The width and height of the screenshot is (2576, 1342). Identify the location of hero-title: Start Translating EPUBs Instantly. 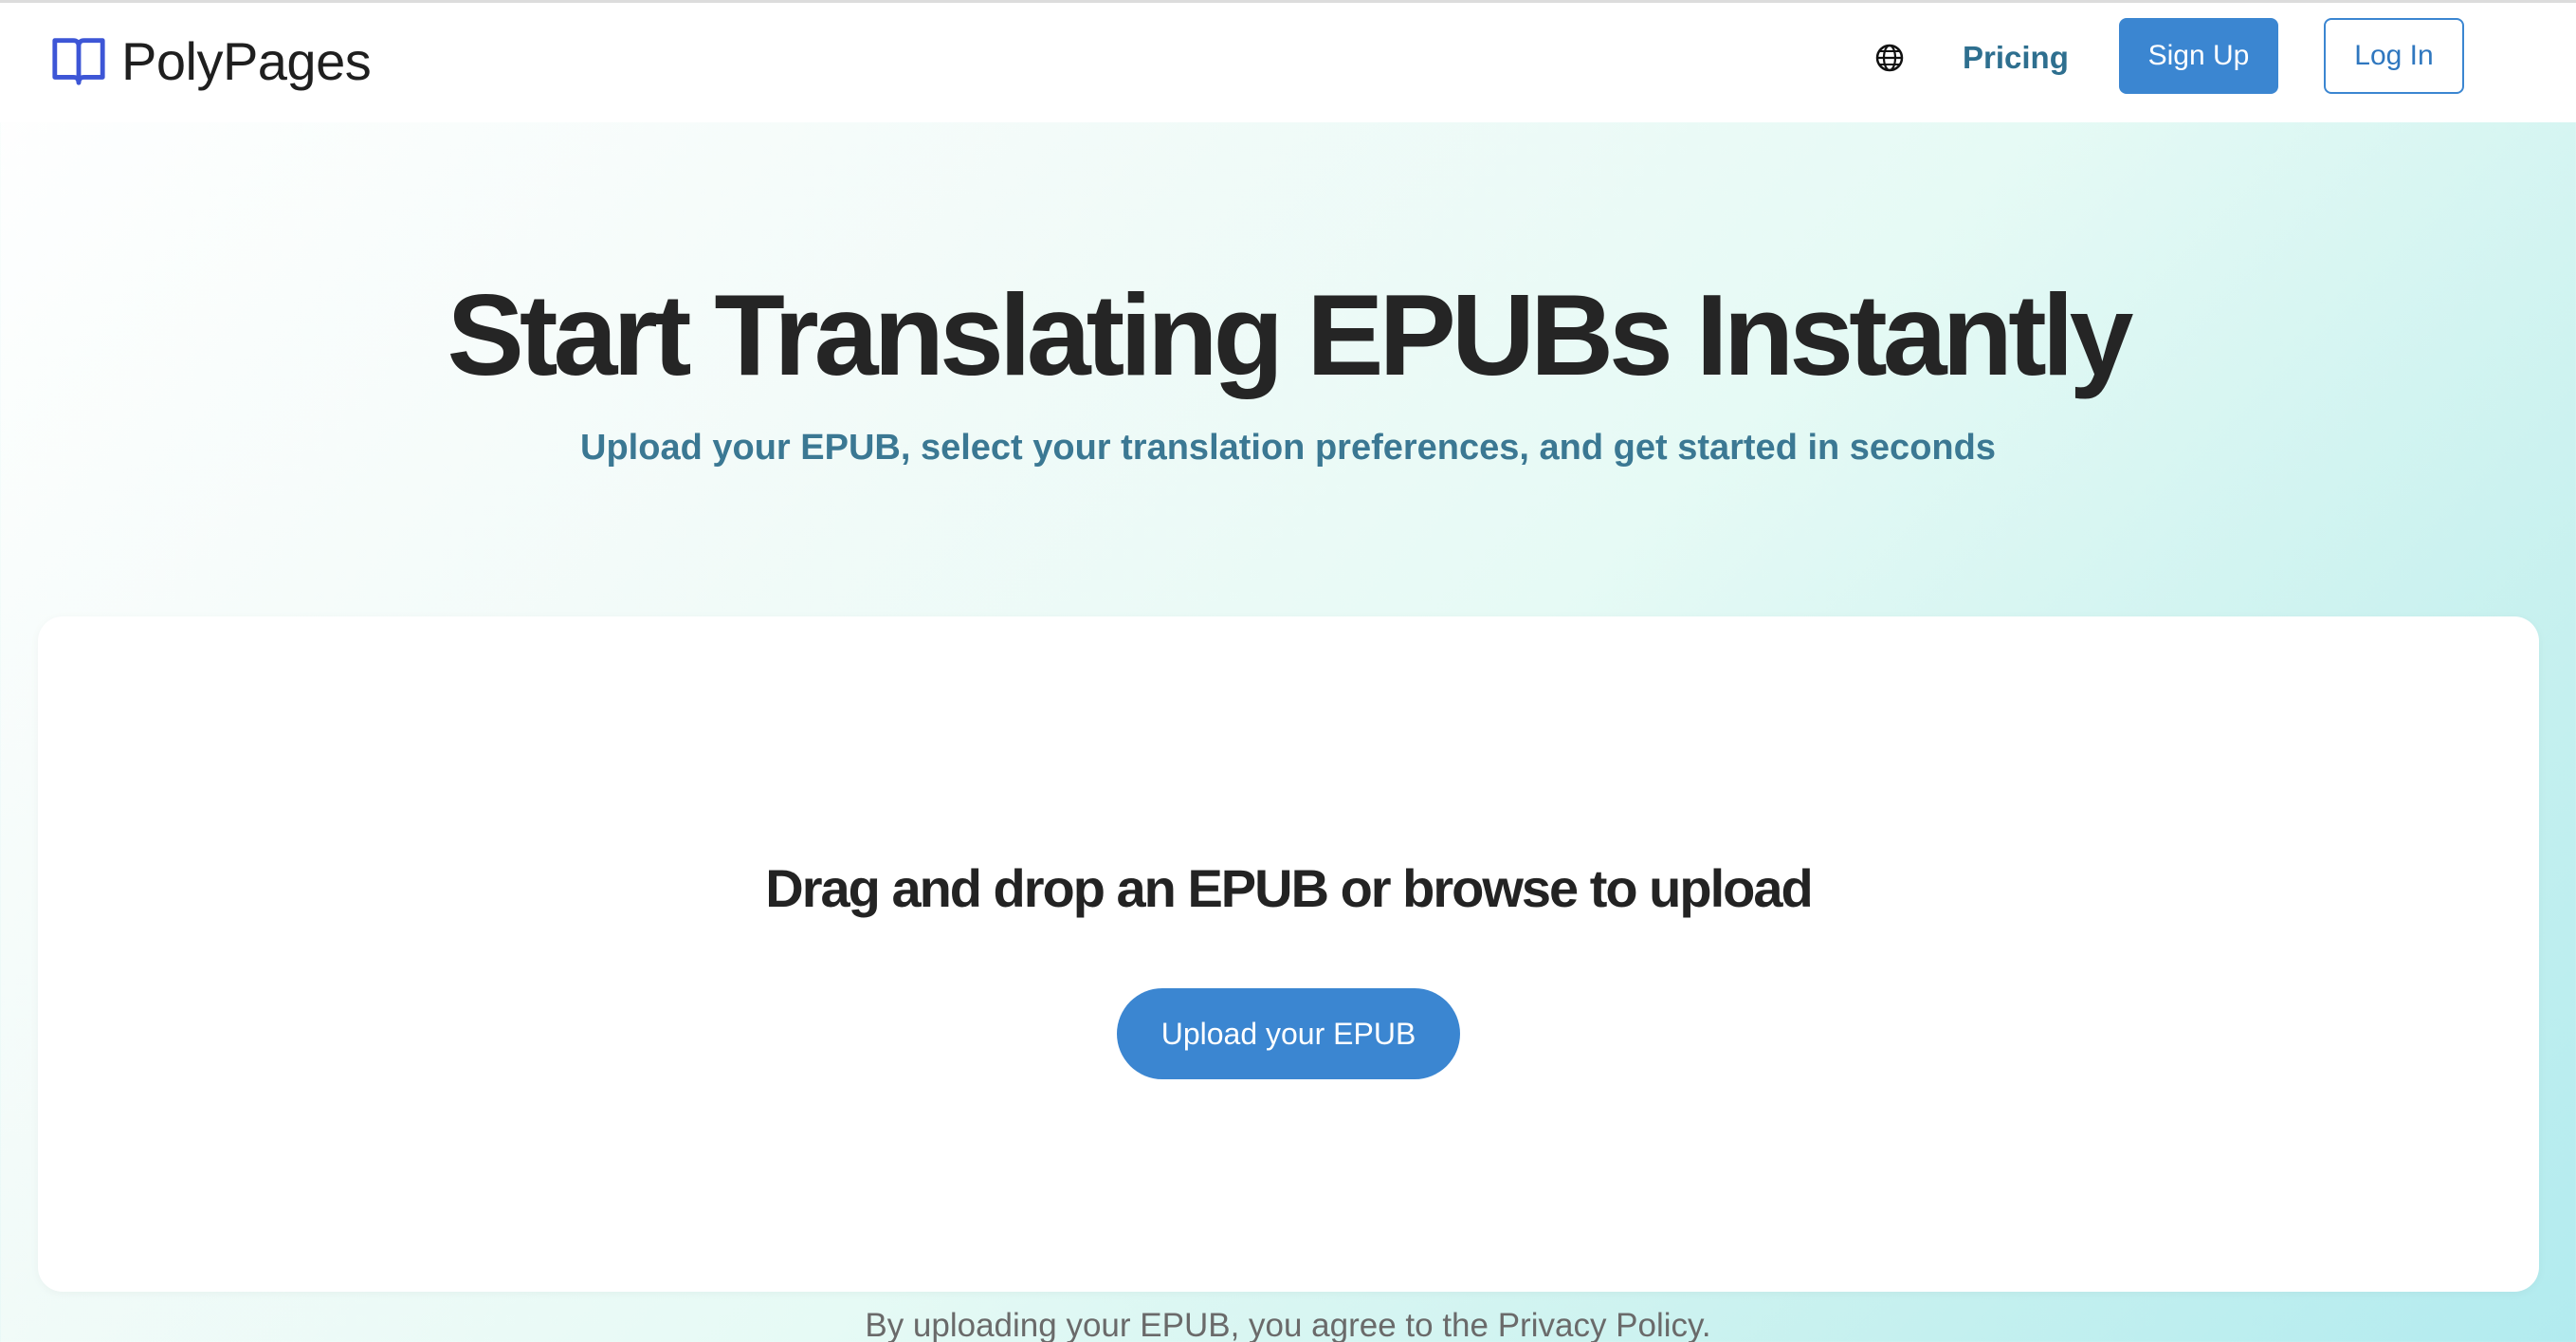
(1290, 334).